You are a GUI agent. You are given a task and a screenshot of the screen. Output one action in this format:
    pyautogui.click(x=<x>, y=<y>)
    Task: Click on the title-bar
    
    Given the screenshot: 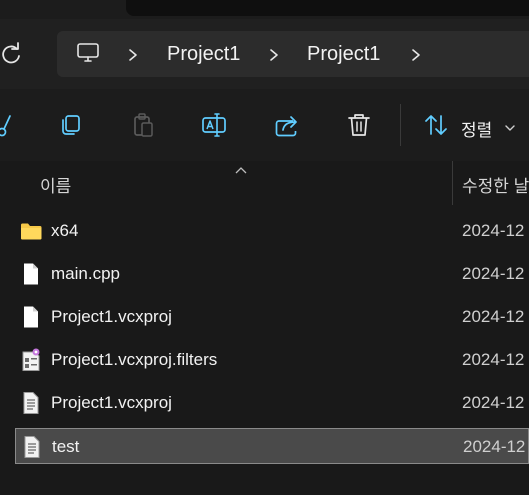 What is the action you would take?
    pyautogui.click(x=264, y=9)
    